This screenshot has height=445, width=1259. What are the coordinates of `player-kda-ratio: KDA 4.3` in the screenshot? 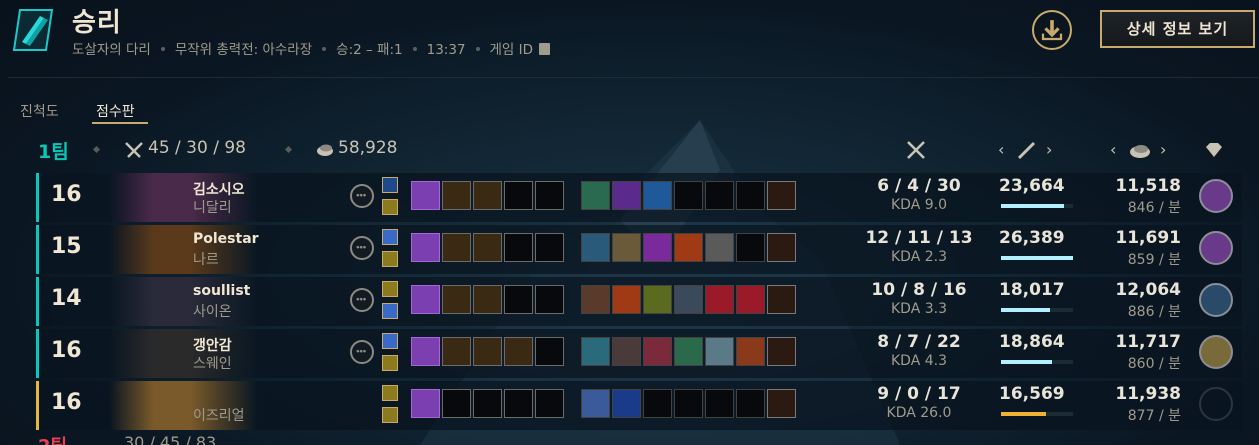 It's located at (918, 361).